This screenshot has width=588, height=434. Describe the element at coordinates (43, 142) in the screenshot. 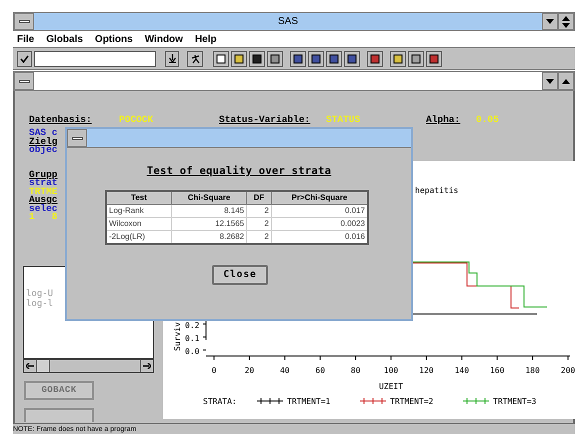

I see `form-text: Zielg` at that location.